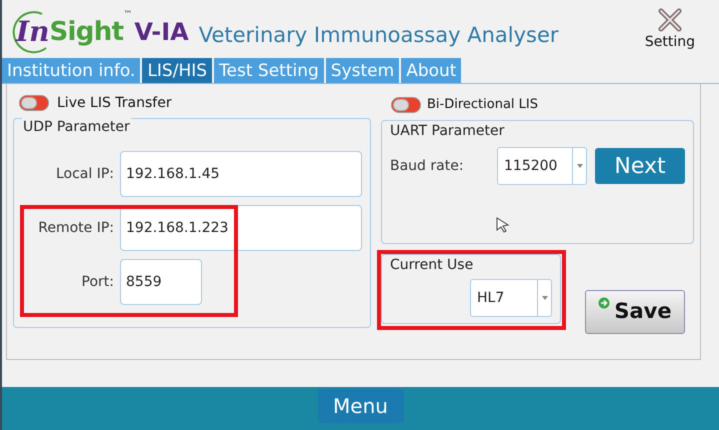  What do you see at coordinates (84, 174) in the screenshot?
I see `field-label: Local IP:` at bounding box center [84, 174].